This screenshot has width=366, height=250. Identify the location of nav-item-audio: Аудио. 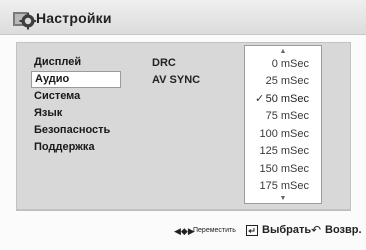
(76, 79).